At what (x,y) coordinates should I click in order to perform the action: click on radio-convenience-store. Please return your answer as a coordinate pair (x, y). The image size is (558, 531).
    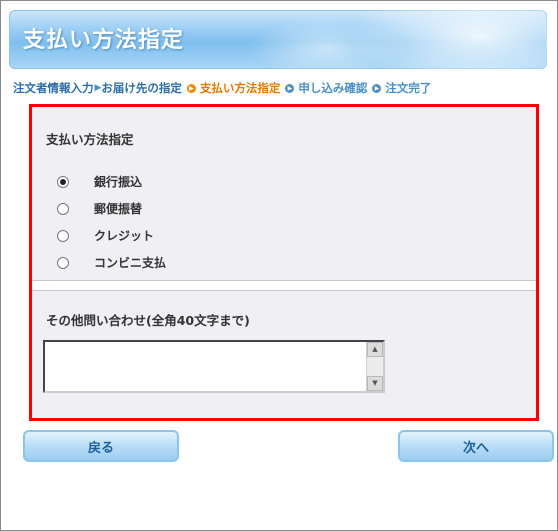
    Looking at the image, I should click on (63, 262).